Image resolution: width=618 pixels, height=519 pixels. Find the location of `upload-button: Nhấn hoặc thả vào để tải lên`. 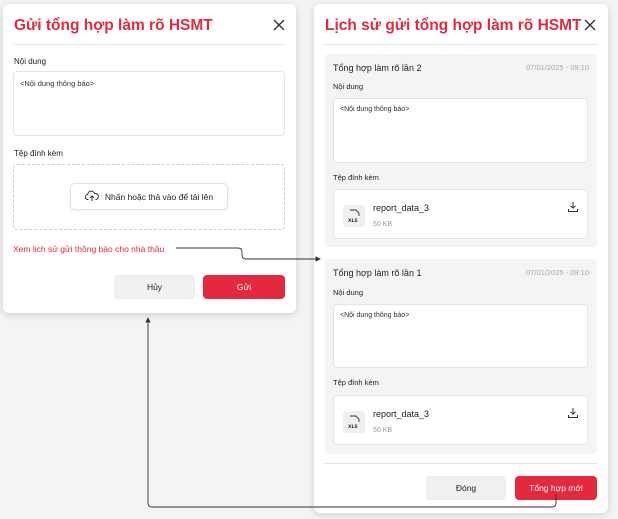

upload-button: Nhấn hoặc thả vào để tải lên is located at coordinates (149, 196).